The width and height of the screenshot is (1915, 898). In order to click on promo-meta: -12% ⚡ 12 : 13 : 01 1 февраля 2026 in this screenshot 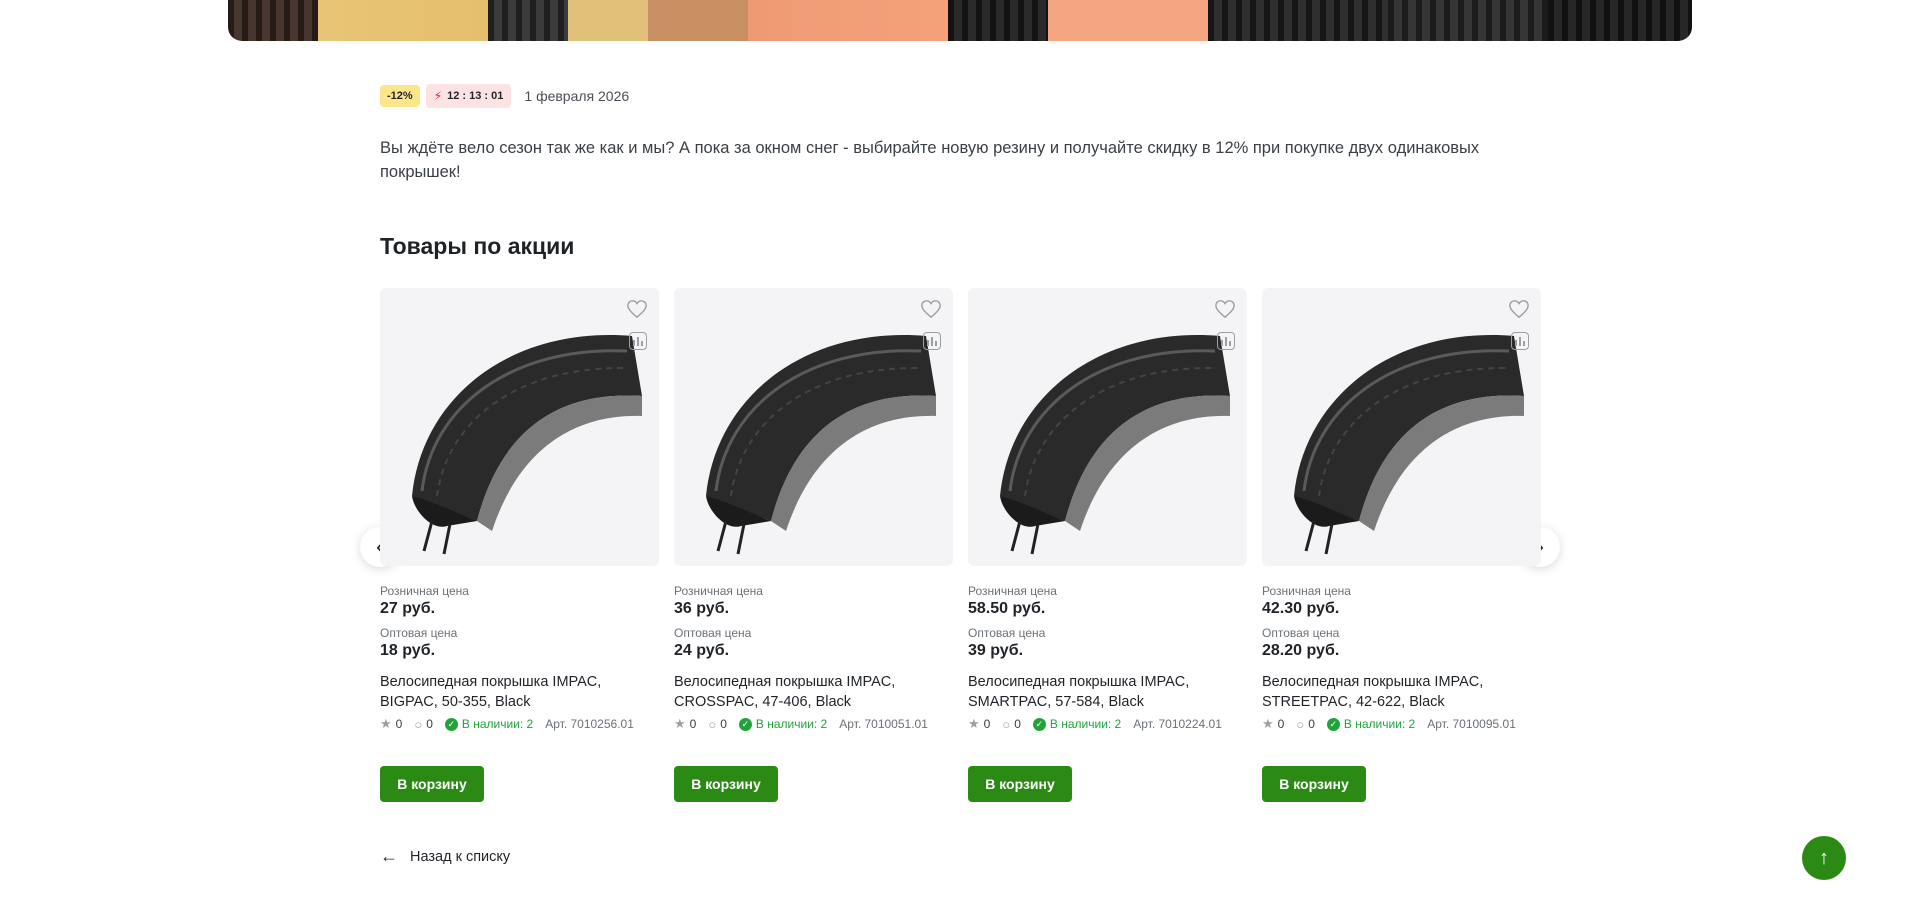, I will do `click(504, 96)`.